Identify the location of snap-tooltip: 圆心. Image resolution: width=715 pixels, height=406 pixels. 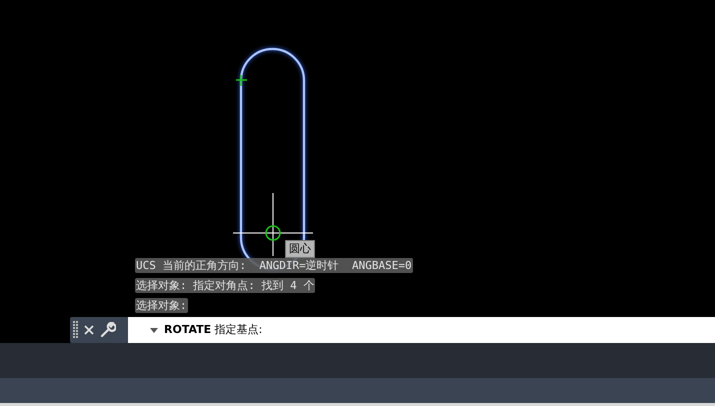
(300, 249).